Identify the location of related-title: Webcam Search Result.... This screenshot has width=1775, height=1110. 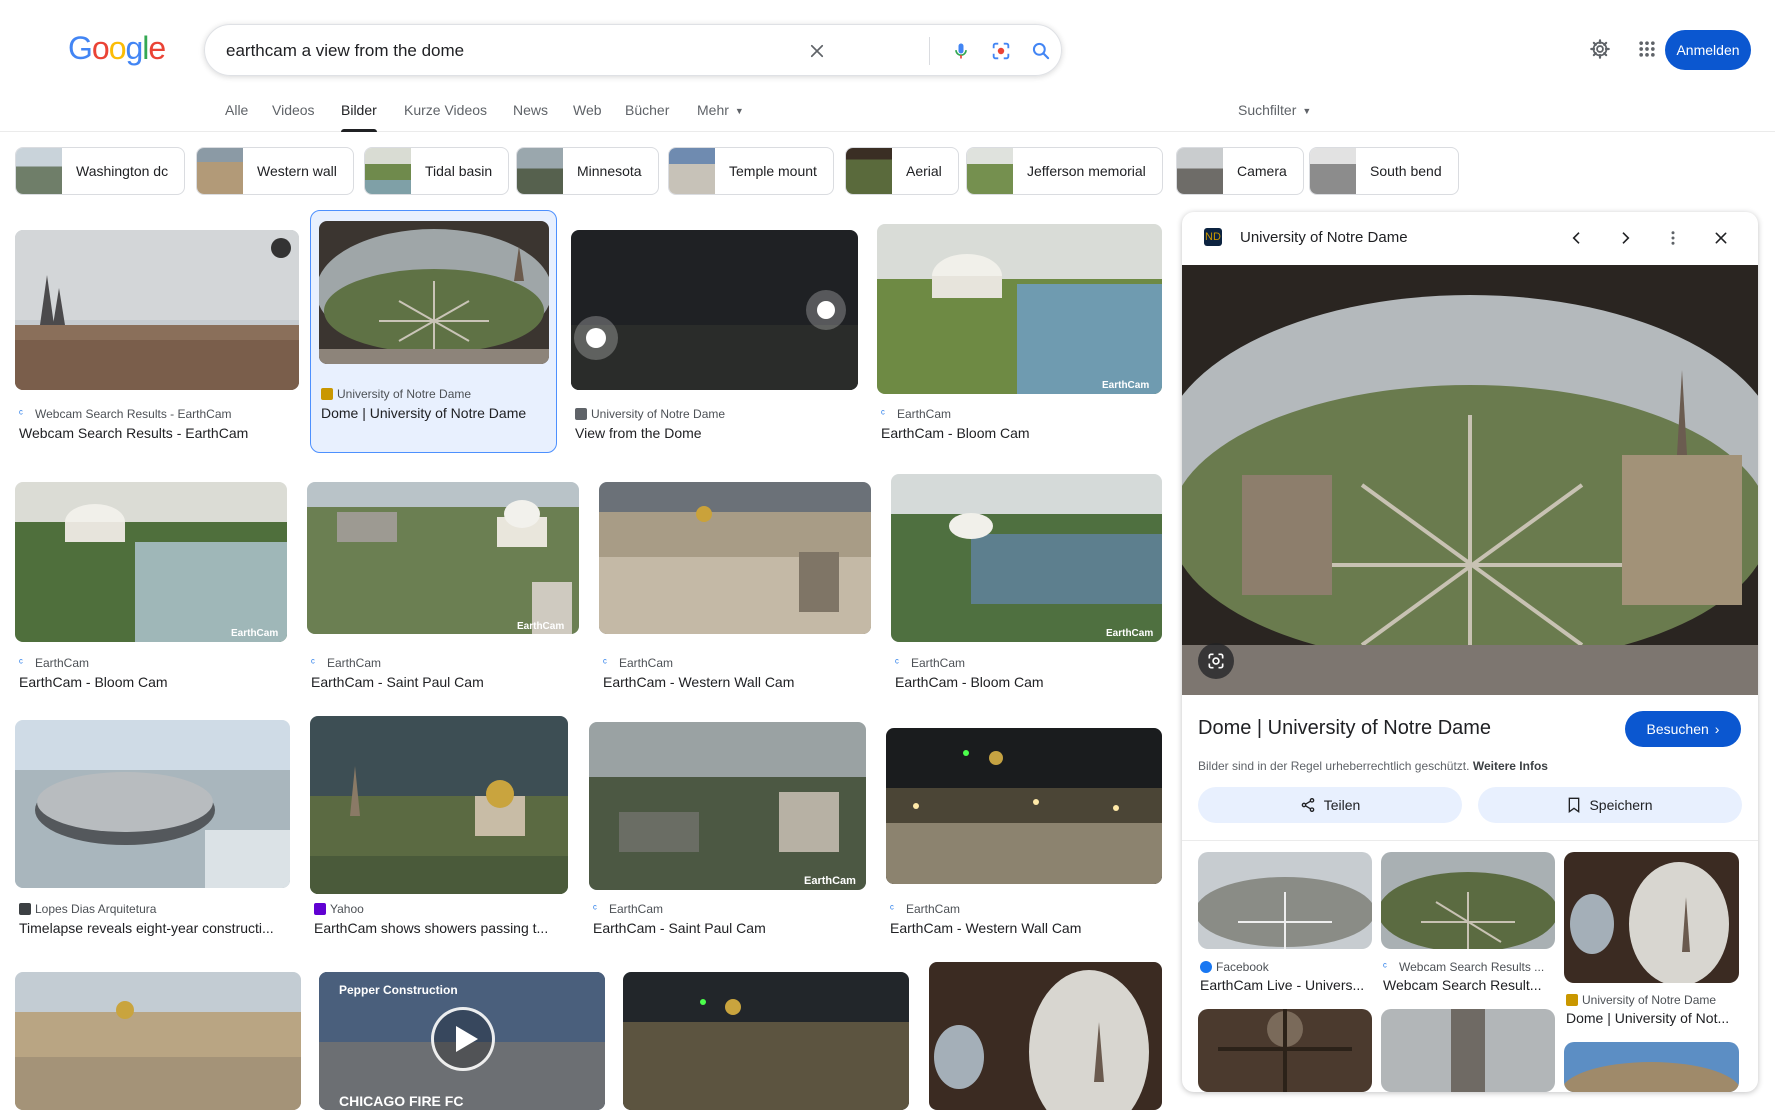
(1469, 985).